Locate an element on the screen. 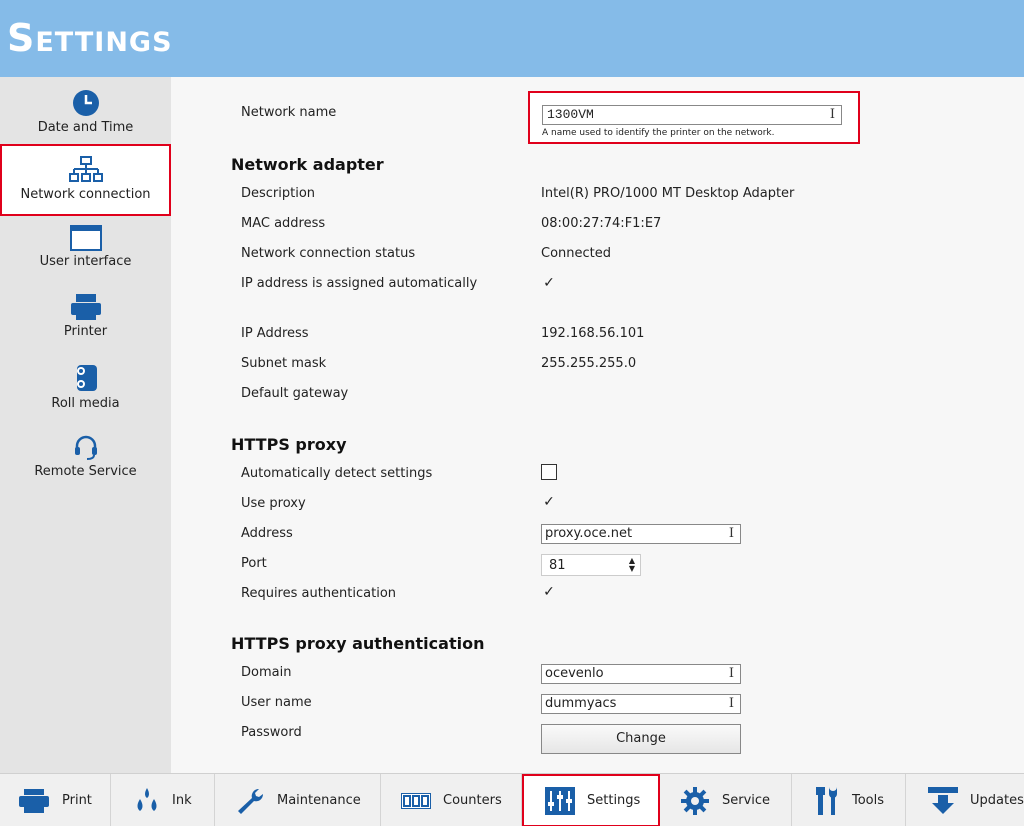 This screenshot has width=1024, height=826. tab-label: Counters is located at coordinates (472, 800).